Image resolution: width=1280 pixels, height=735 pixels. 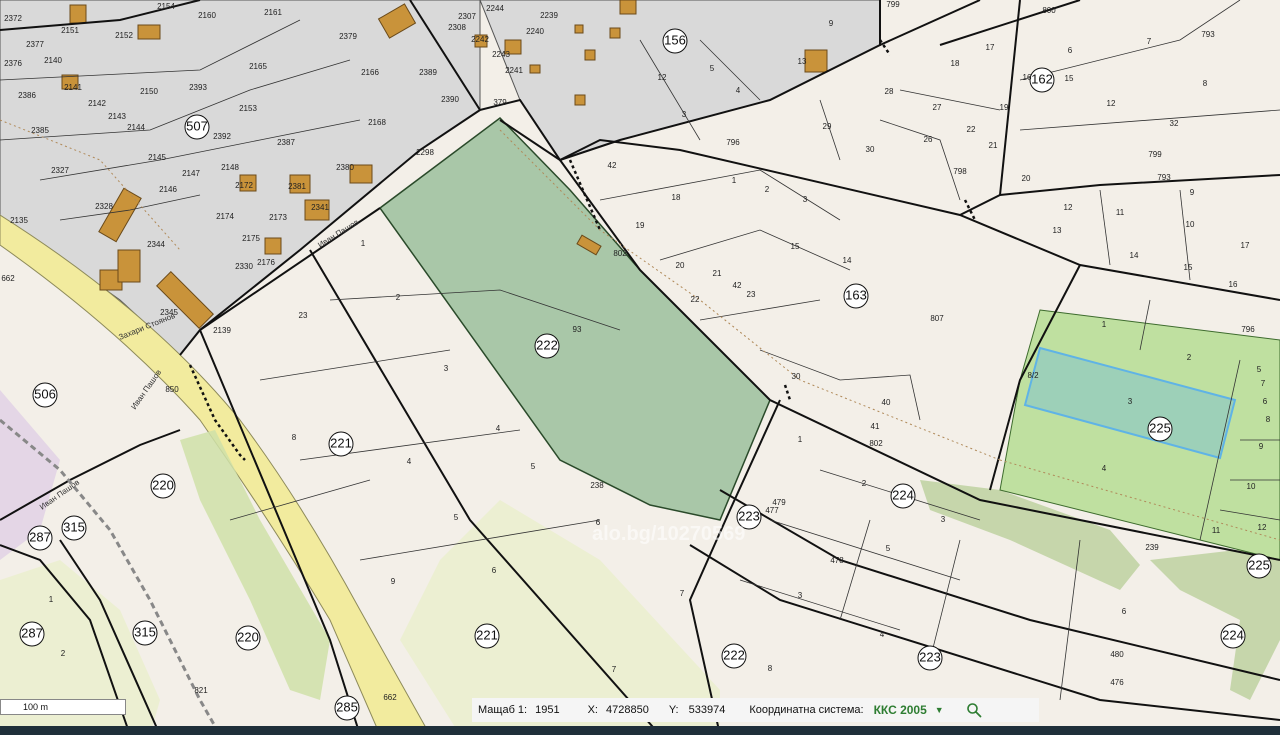 I want to click on plot-number: 42, so click(x=612, y=165).